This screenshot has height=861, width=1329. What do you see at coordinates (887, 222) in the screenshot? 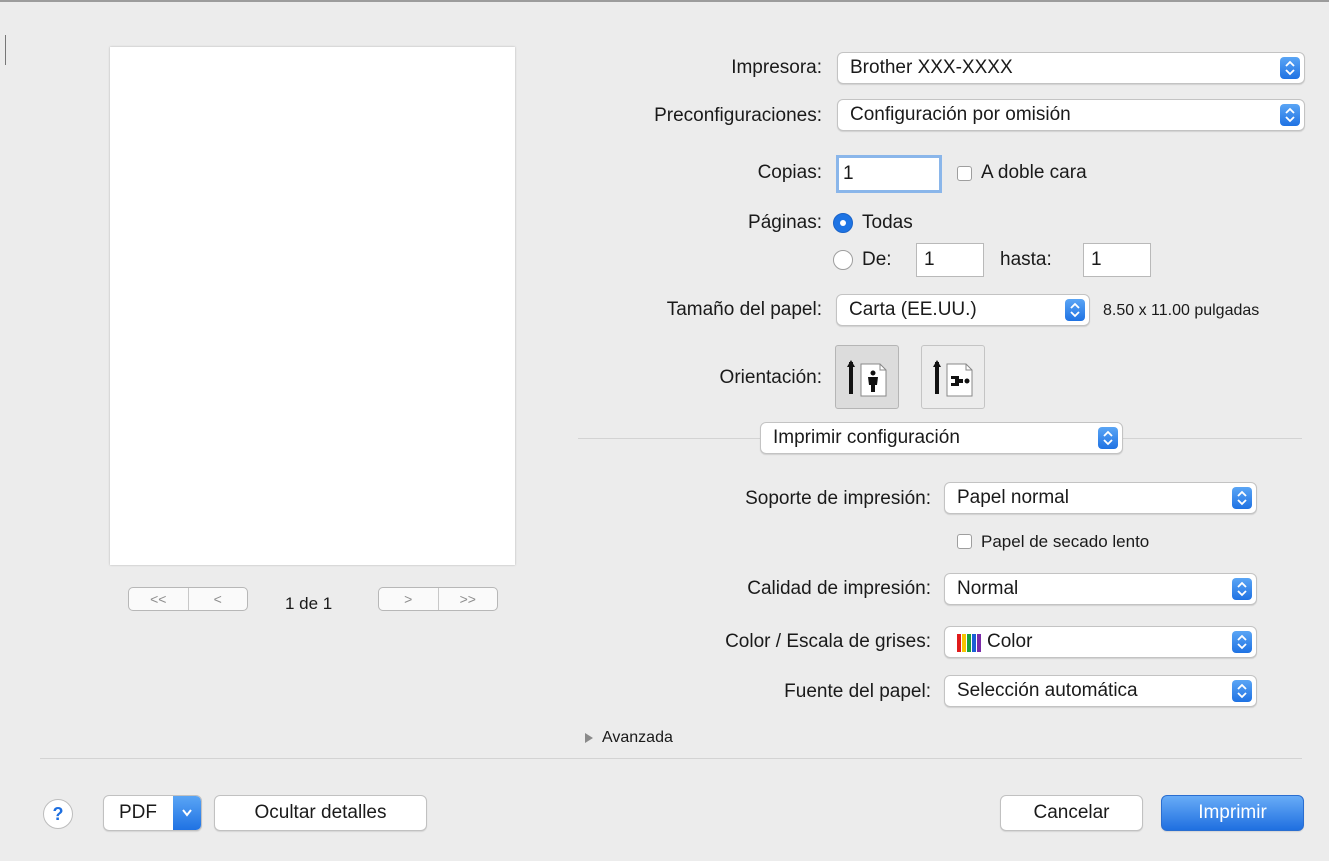
I see `pages-all-label: Todas` at bounding box center [887, 222].